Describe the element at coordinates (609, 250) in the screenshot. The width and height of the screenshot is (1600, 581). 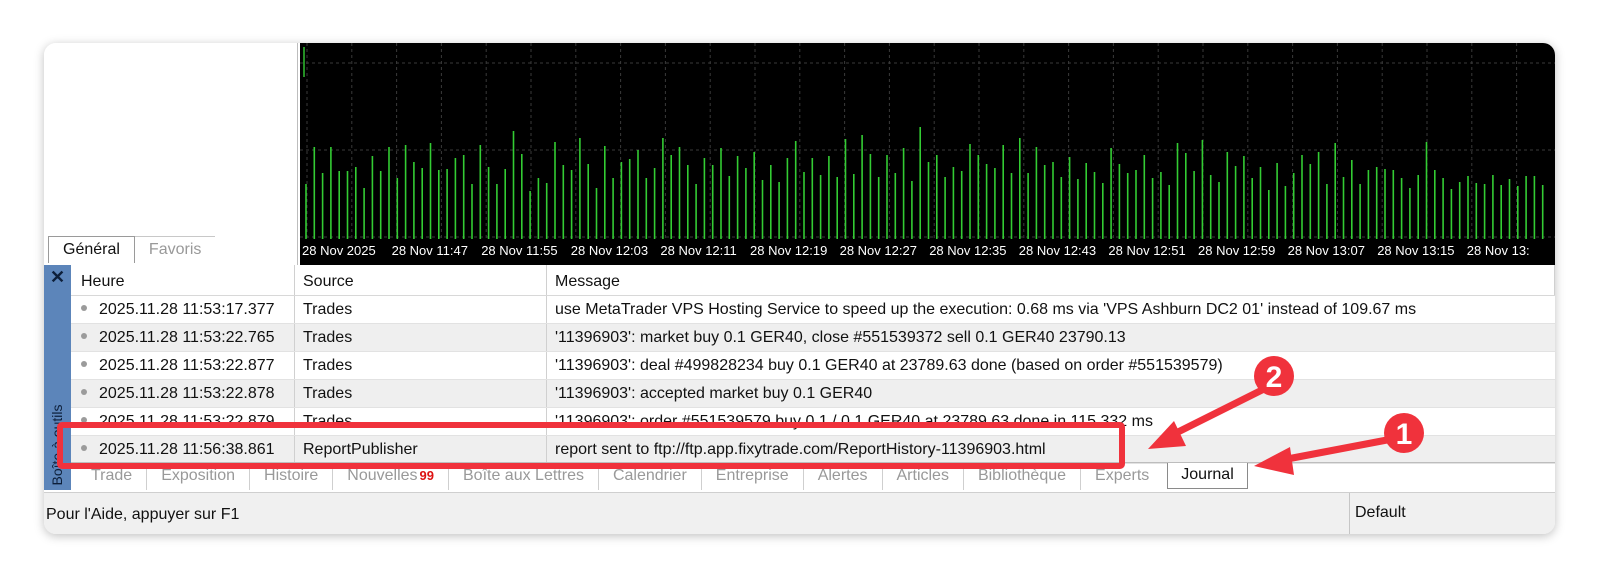
I see `chart-x-tick-label: 28 Nov 12:03` at that location.